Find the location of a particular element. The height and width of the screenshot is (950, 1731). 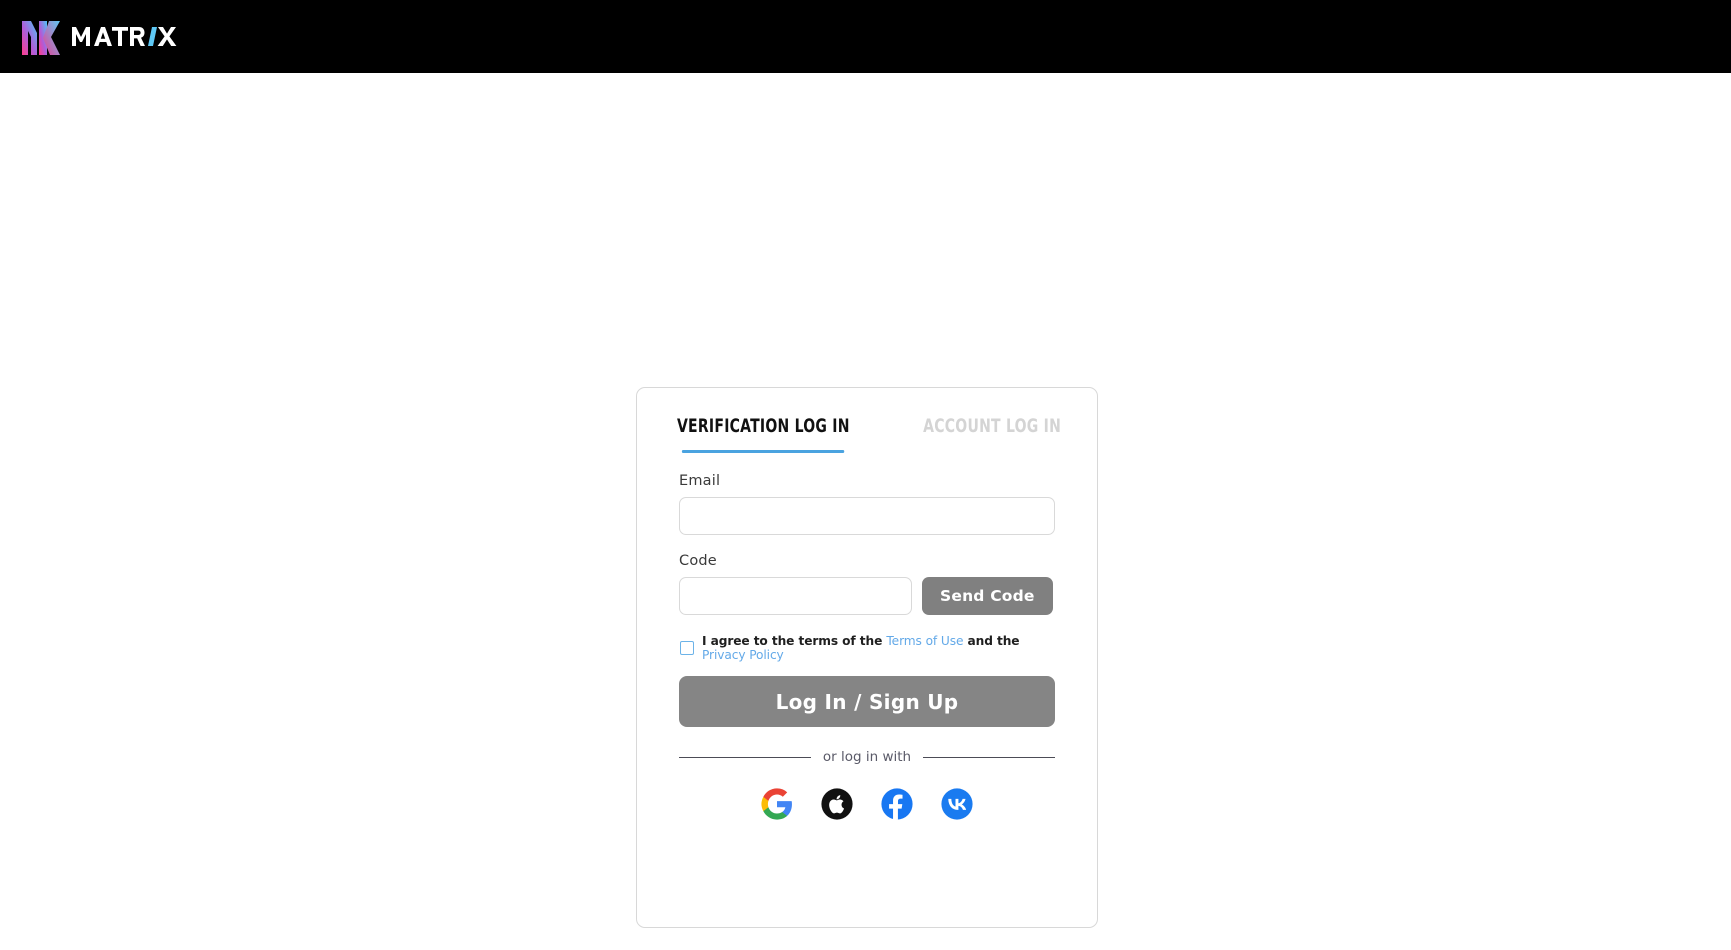

terms-of-use-link: Terms of Use is located at coordinates (924, 641).